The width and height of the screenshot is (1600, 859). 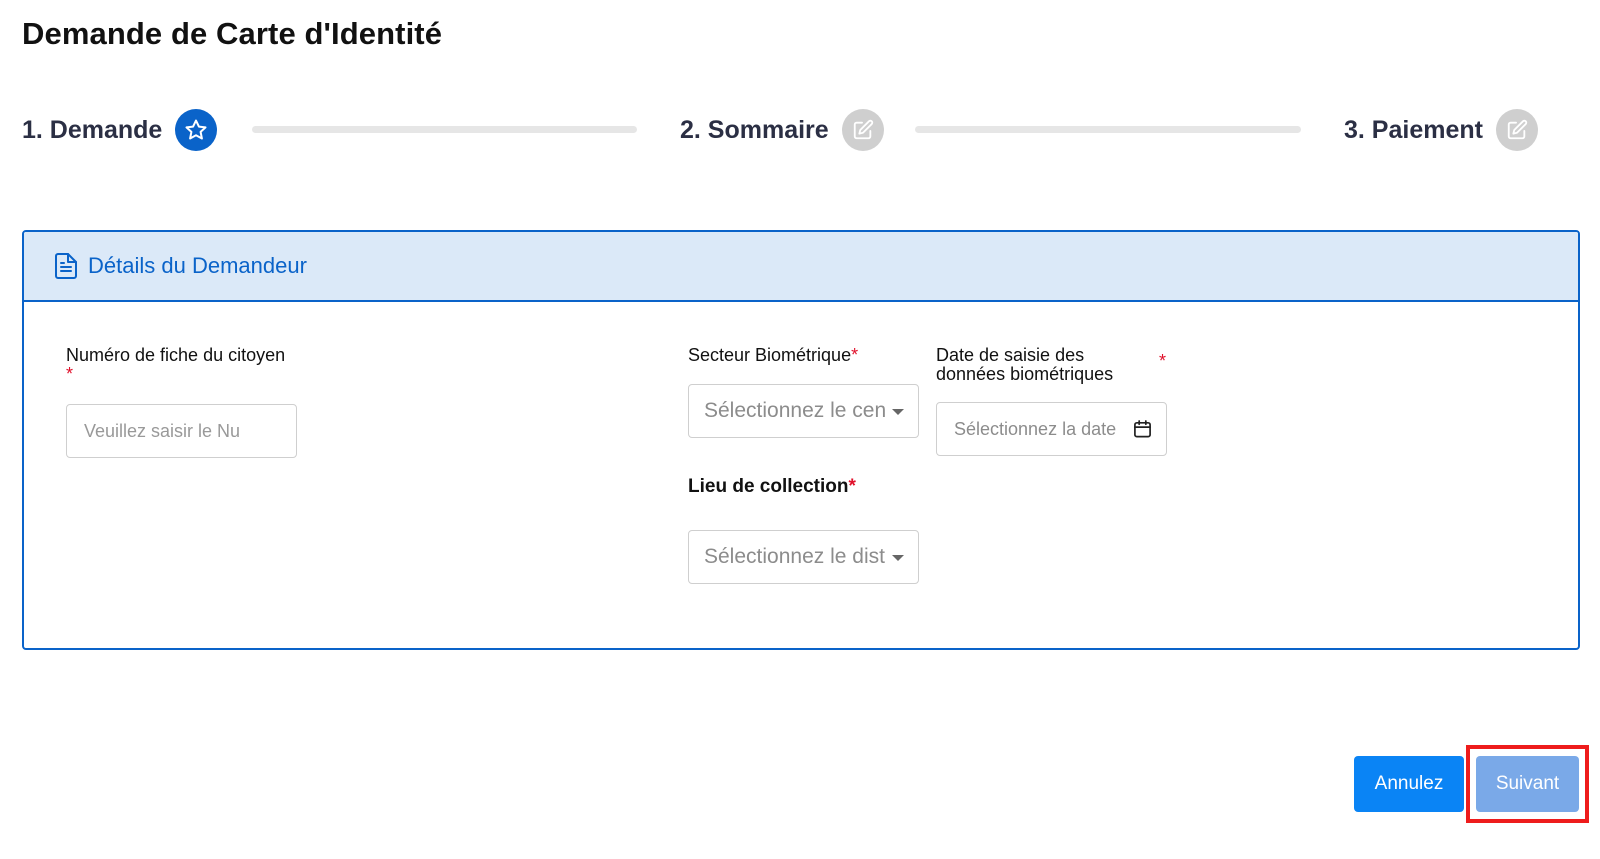 I want to click on card-title: Détails du Demandeur, so click(x=197, y=265).